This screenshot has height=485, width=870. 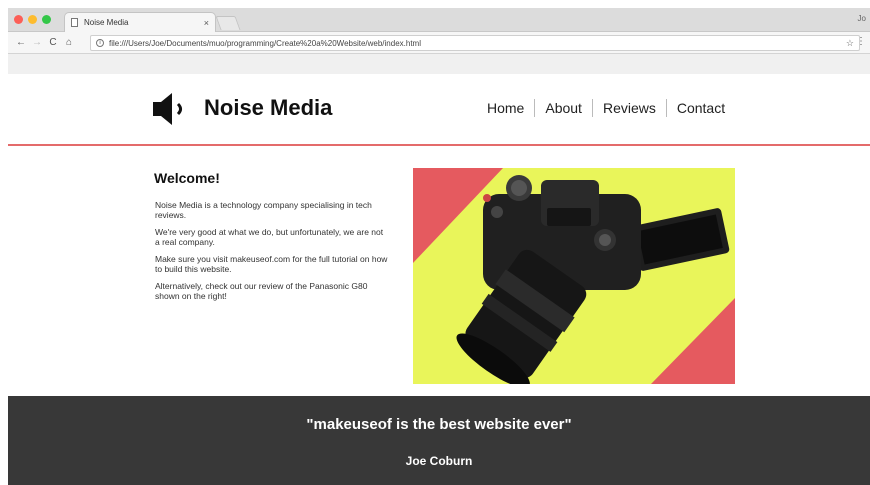 I want to click on close-window-button, so click(x=18, y=19).